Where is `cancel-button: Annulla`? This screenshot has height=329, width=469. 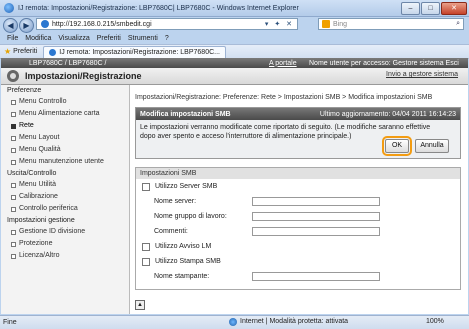 cancel-button: Annulla is located at coordinates (432, 146).